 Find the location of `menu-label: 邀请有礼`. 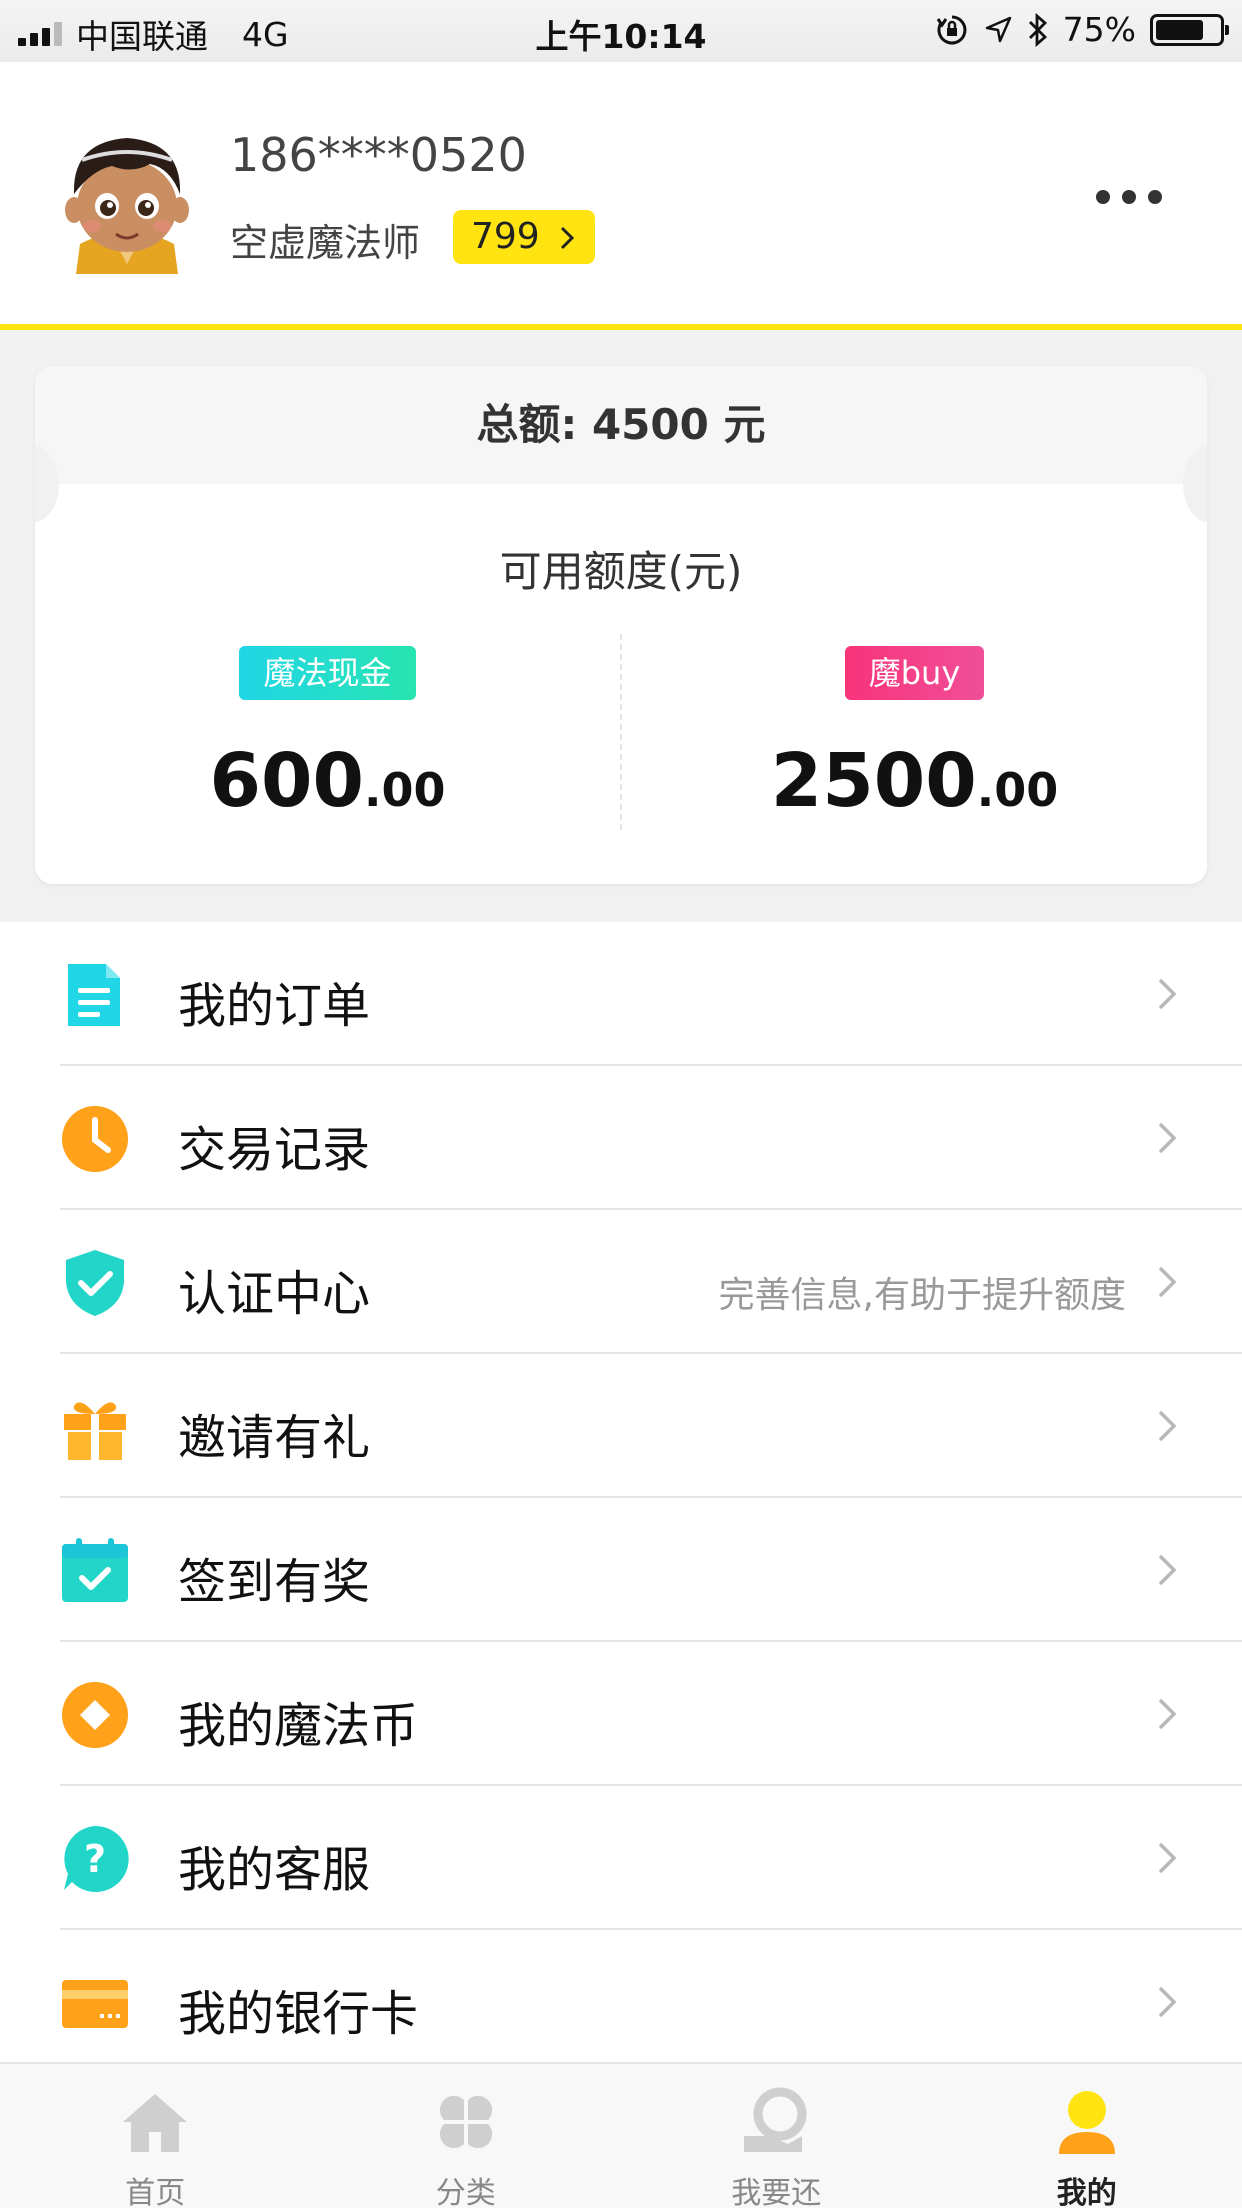

menu-label: 邀请有礼 is located at coordinates (274, 1433).